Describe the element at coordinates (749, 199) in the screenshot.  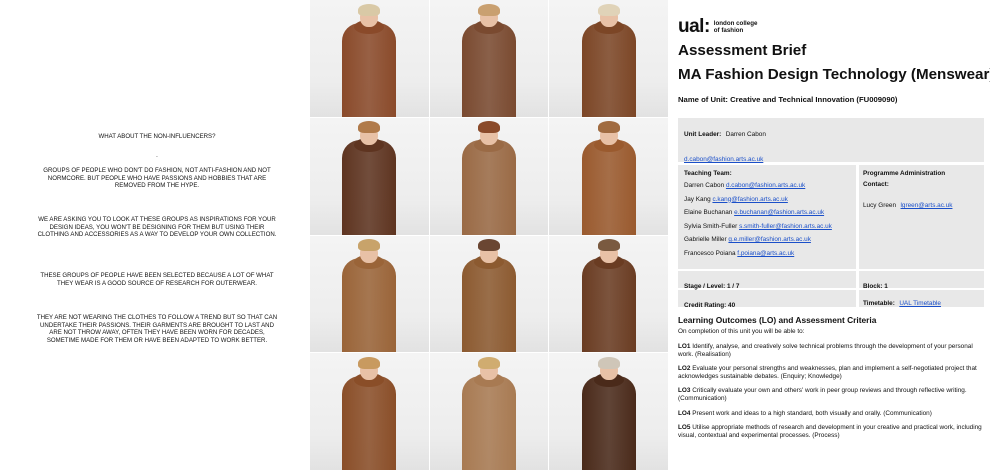
I see `member-email-link: c.kang@fashion.arts.ac.uk` at that location.